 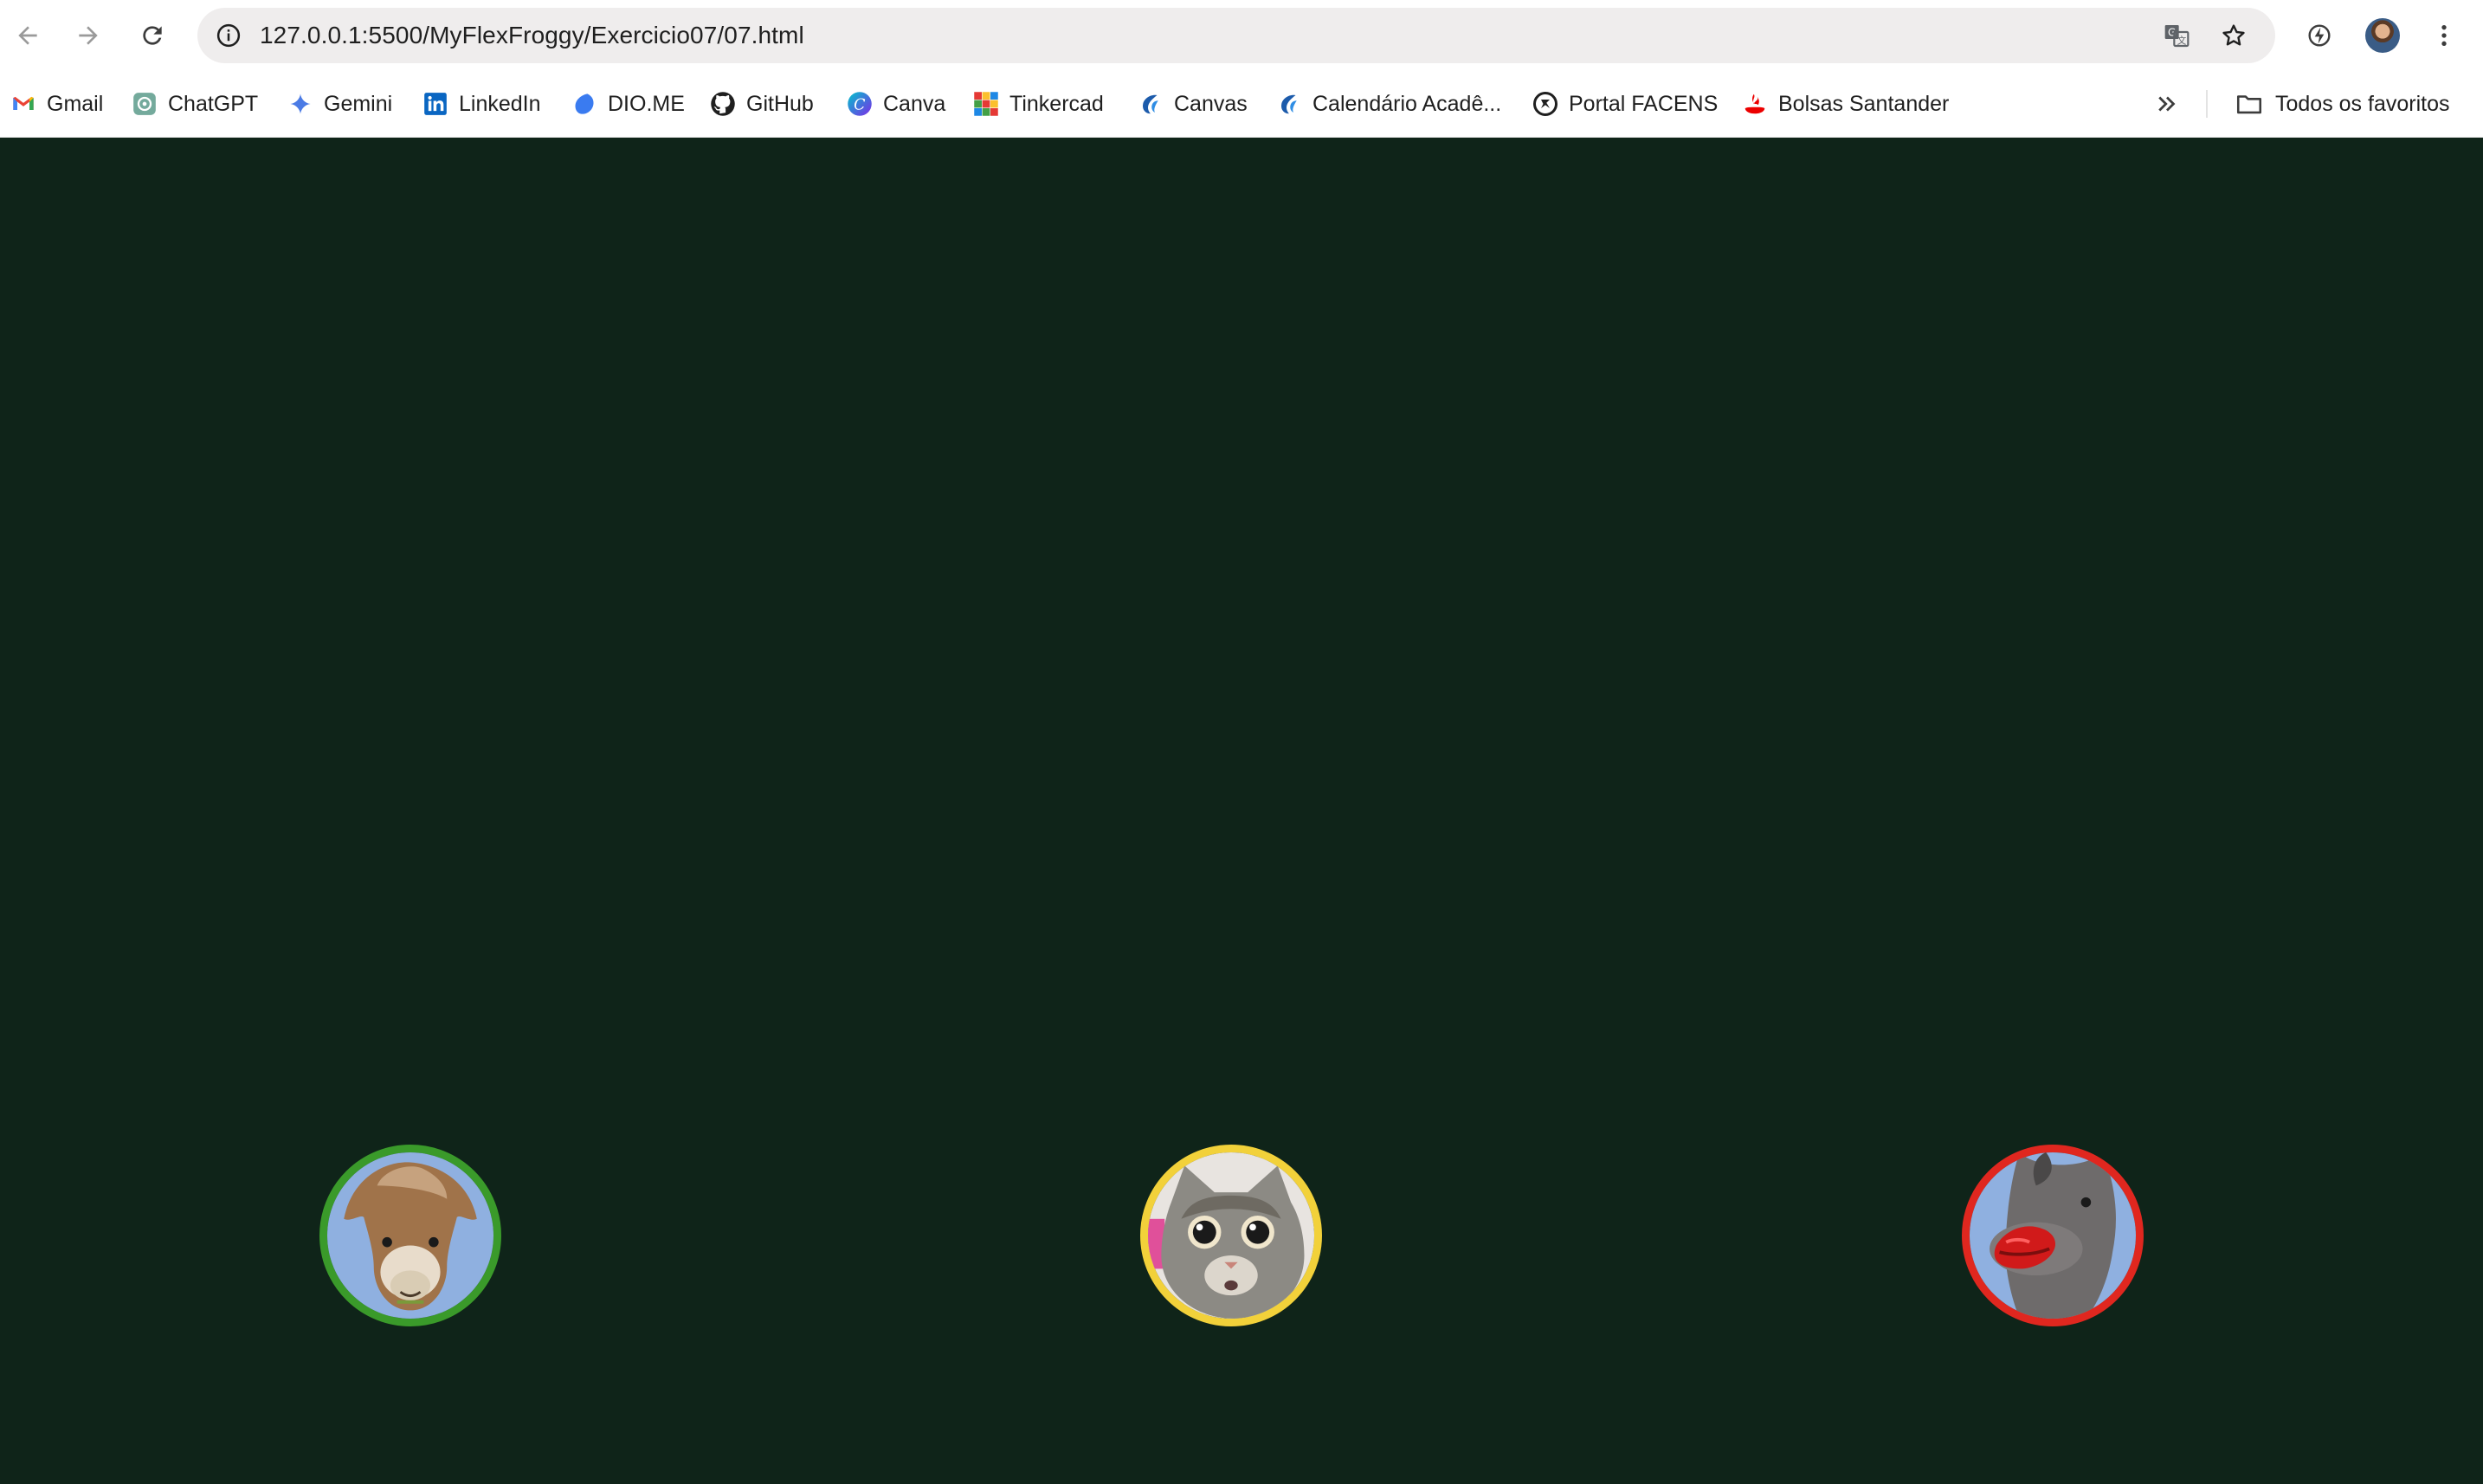 I want to click on back-button, so click(x=27, y=35).